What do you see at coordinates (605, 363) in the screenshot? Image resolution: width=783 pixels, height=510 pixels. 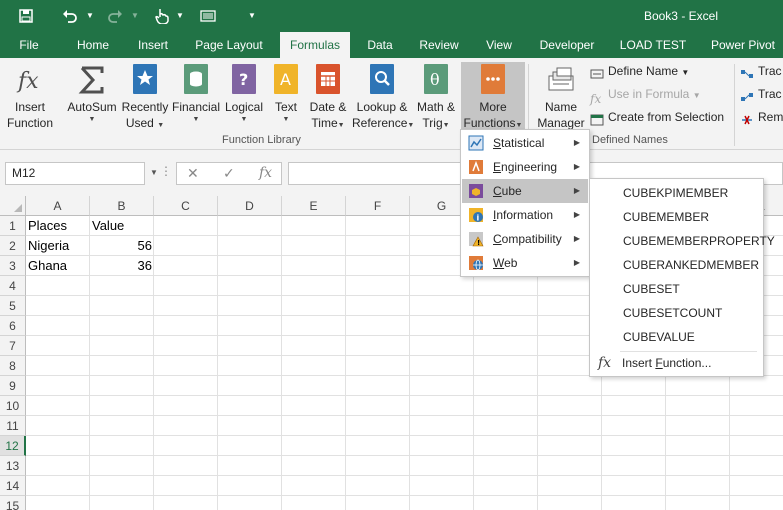 I see `fx-icon: fx` at bounding box center [605, 363].